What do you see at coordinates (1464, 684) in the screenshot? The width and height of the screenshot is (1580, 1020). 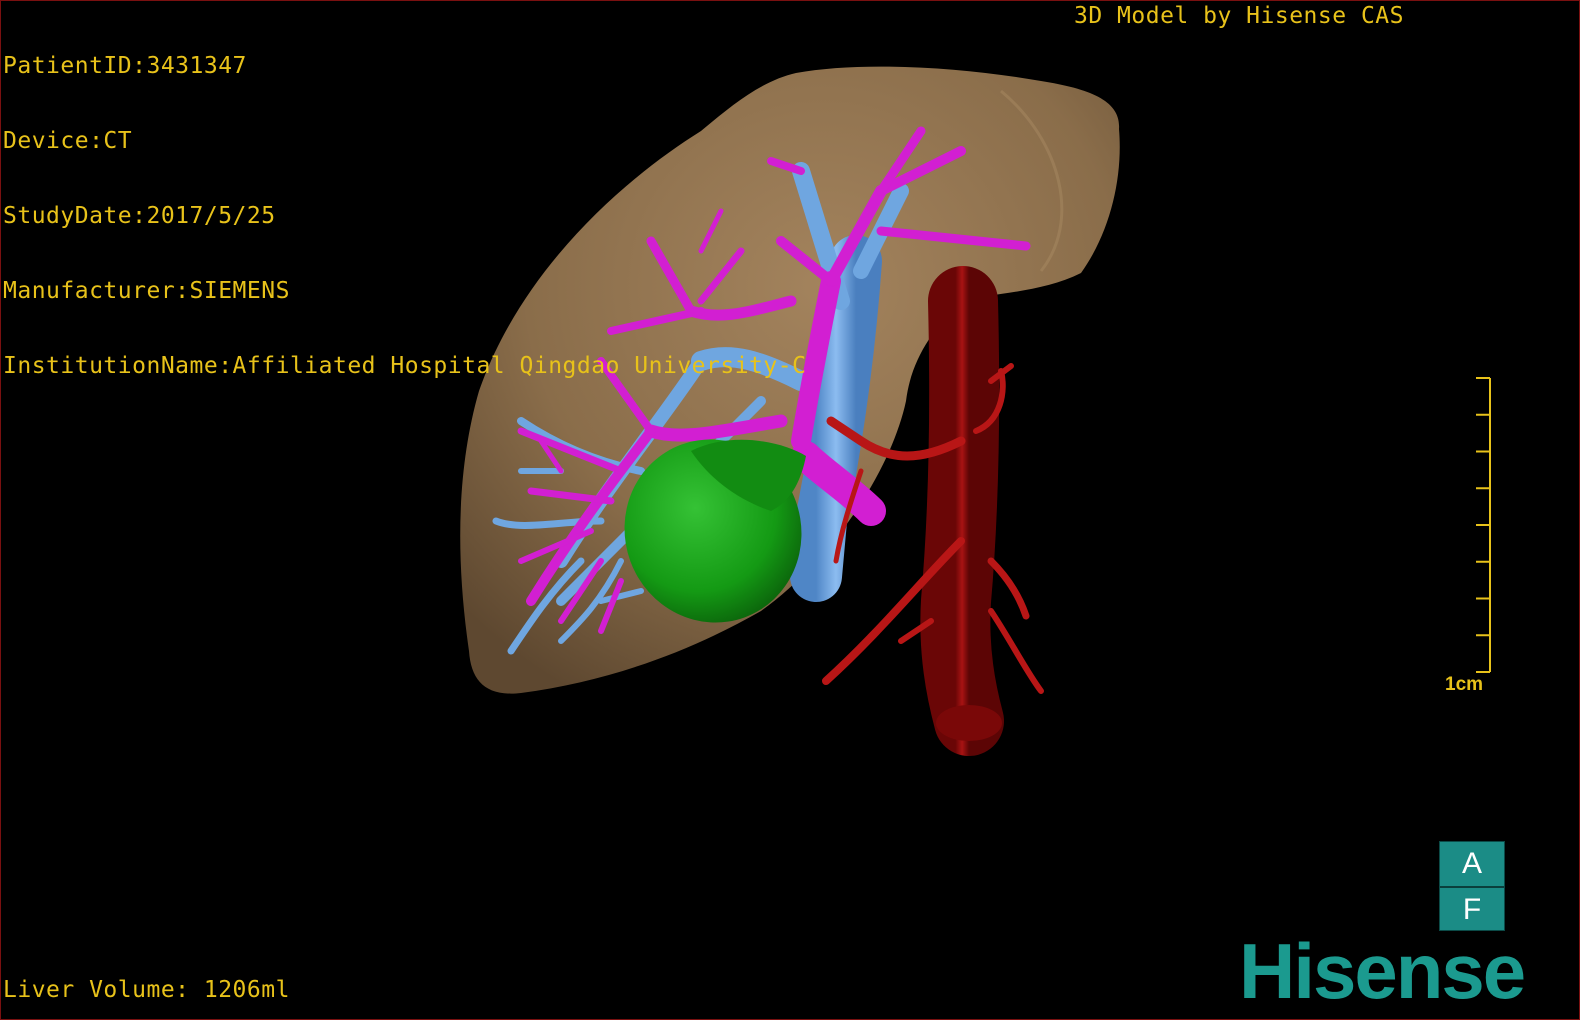 I see `scale-label: 1cm` at bounding box center [1464, 684].